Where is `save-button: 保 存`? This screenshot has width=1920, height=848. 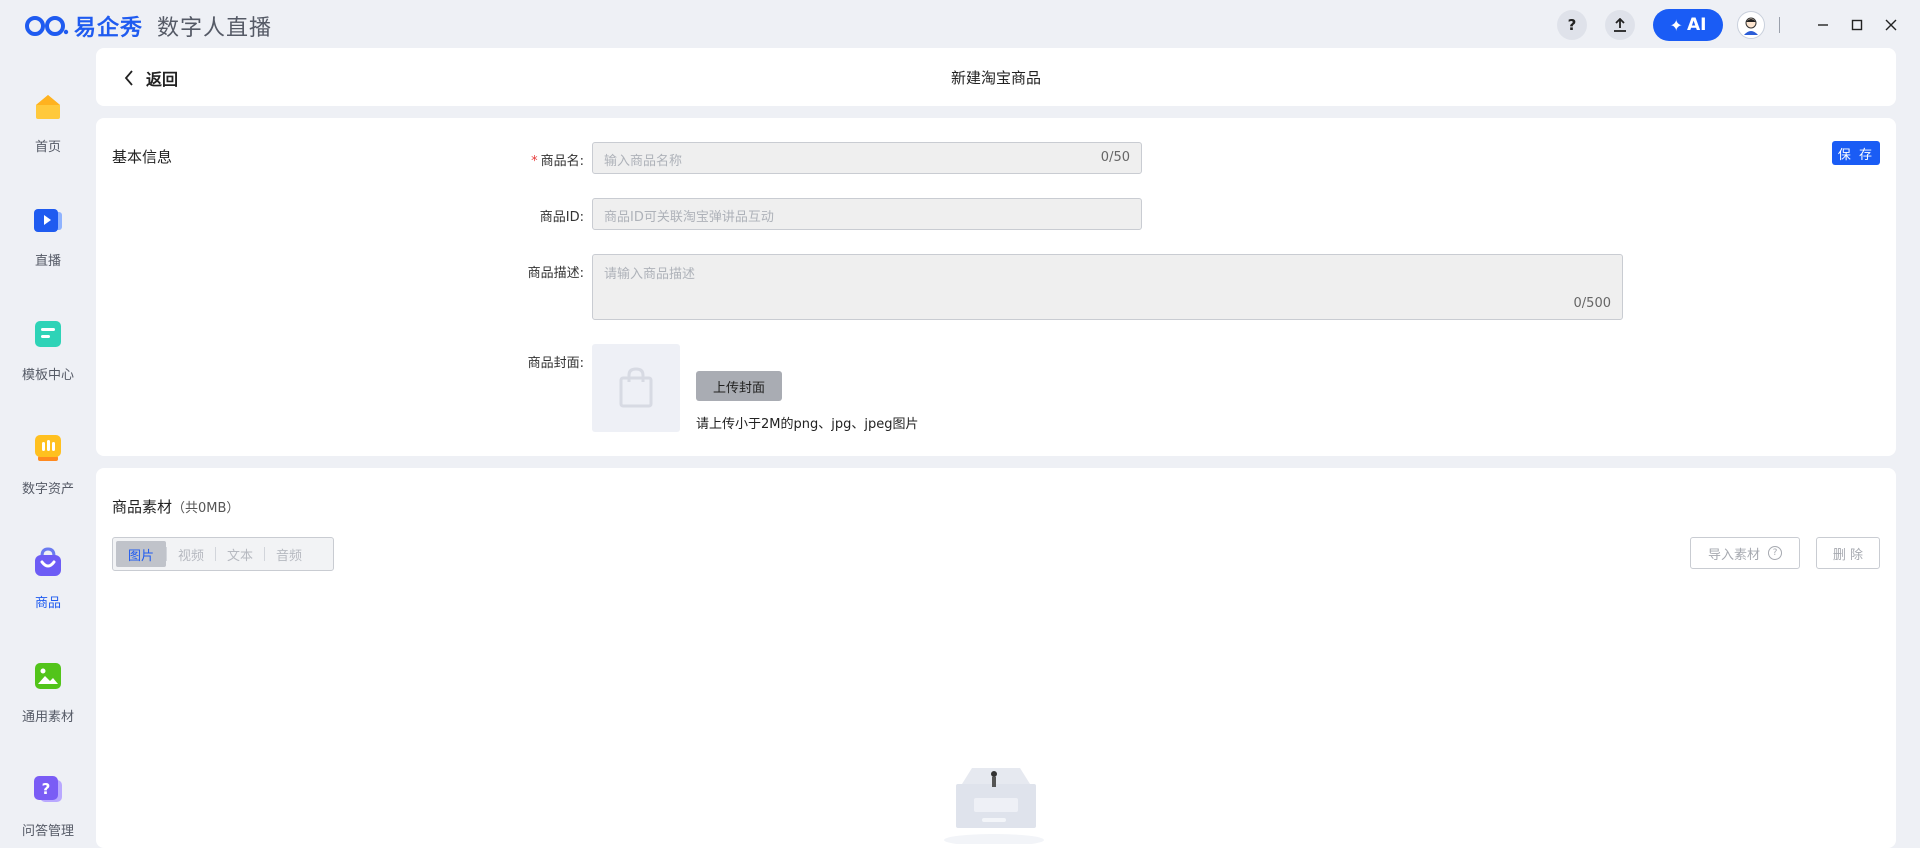
save-button: 保 存 is located at coordinates (1856, 153).